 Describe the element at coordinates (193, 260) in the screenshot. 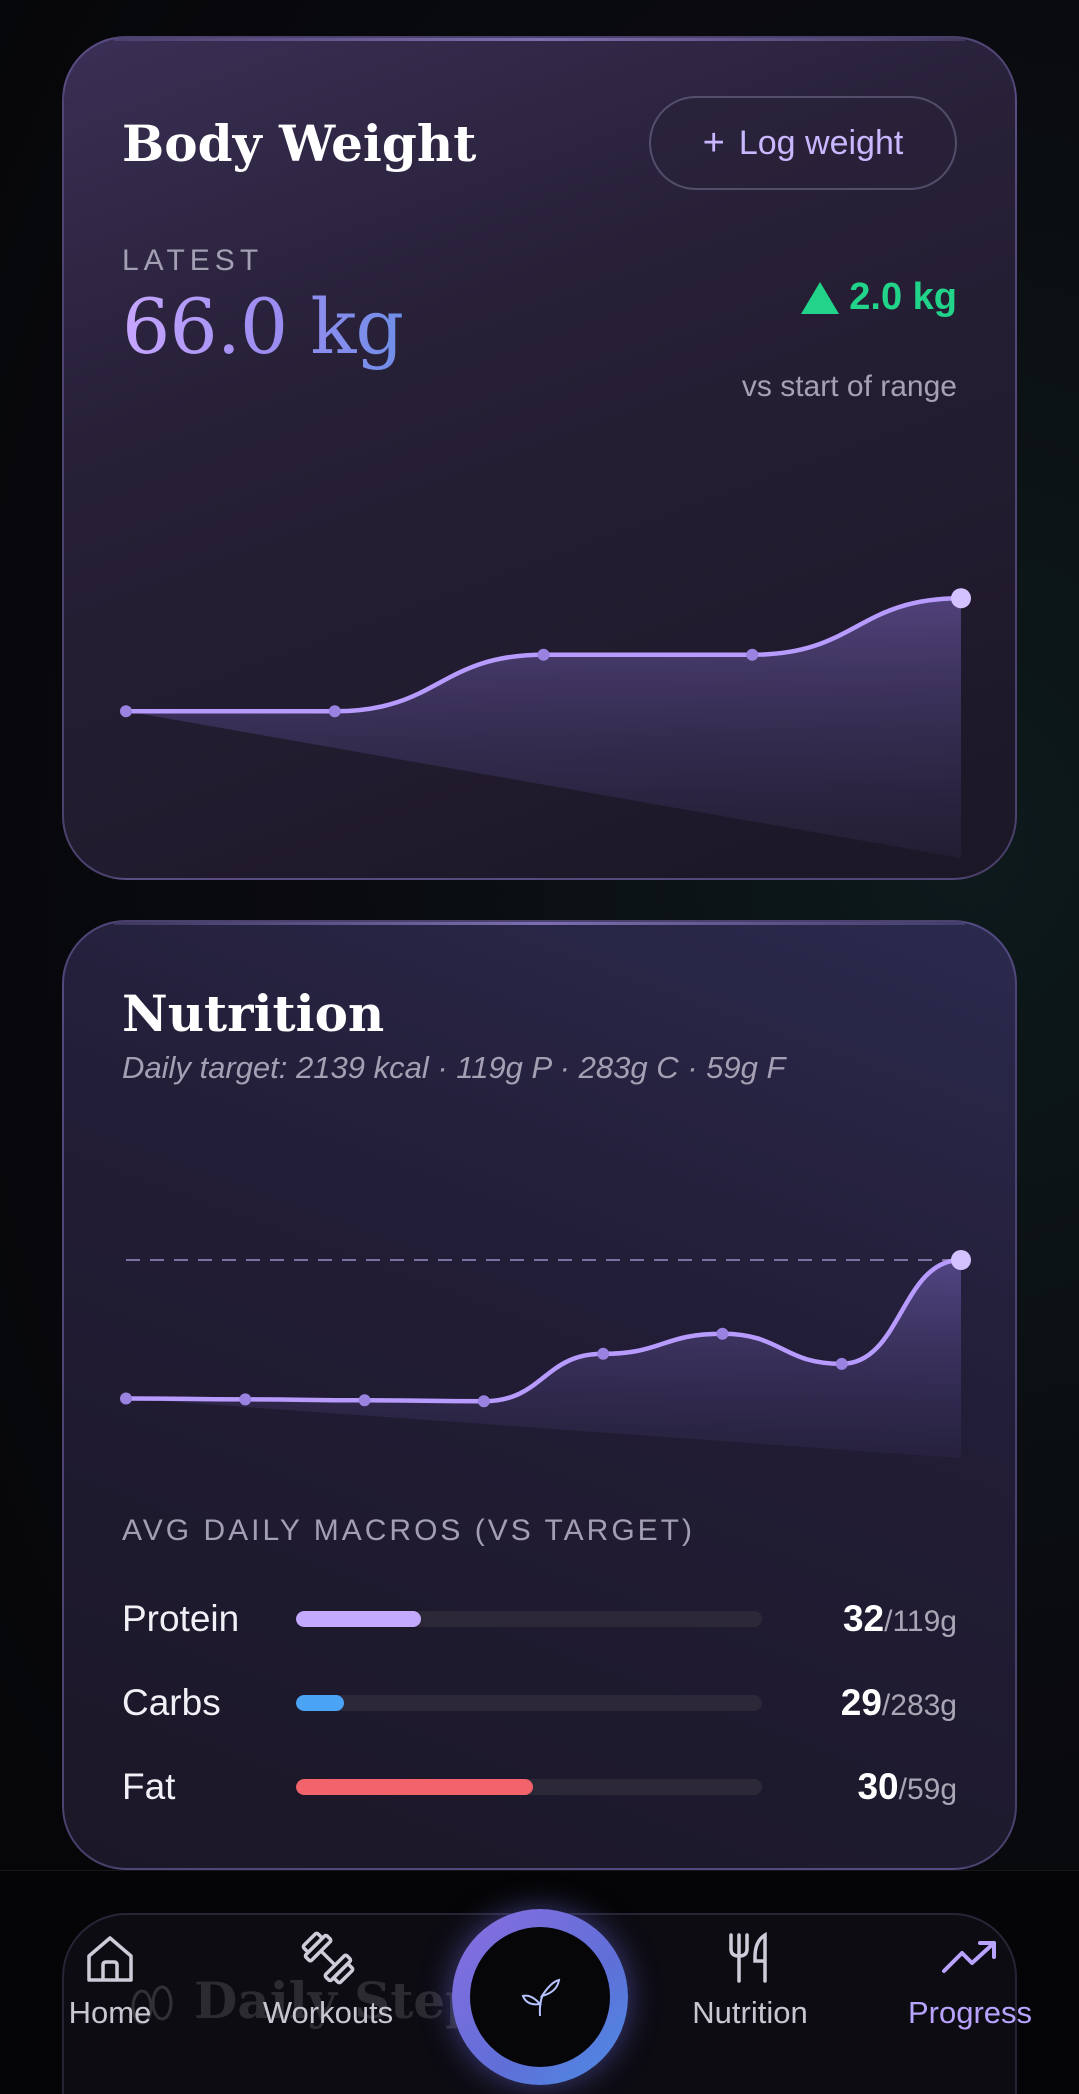

I see `latest-label: LATEST` at that location.